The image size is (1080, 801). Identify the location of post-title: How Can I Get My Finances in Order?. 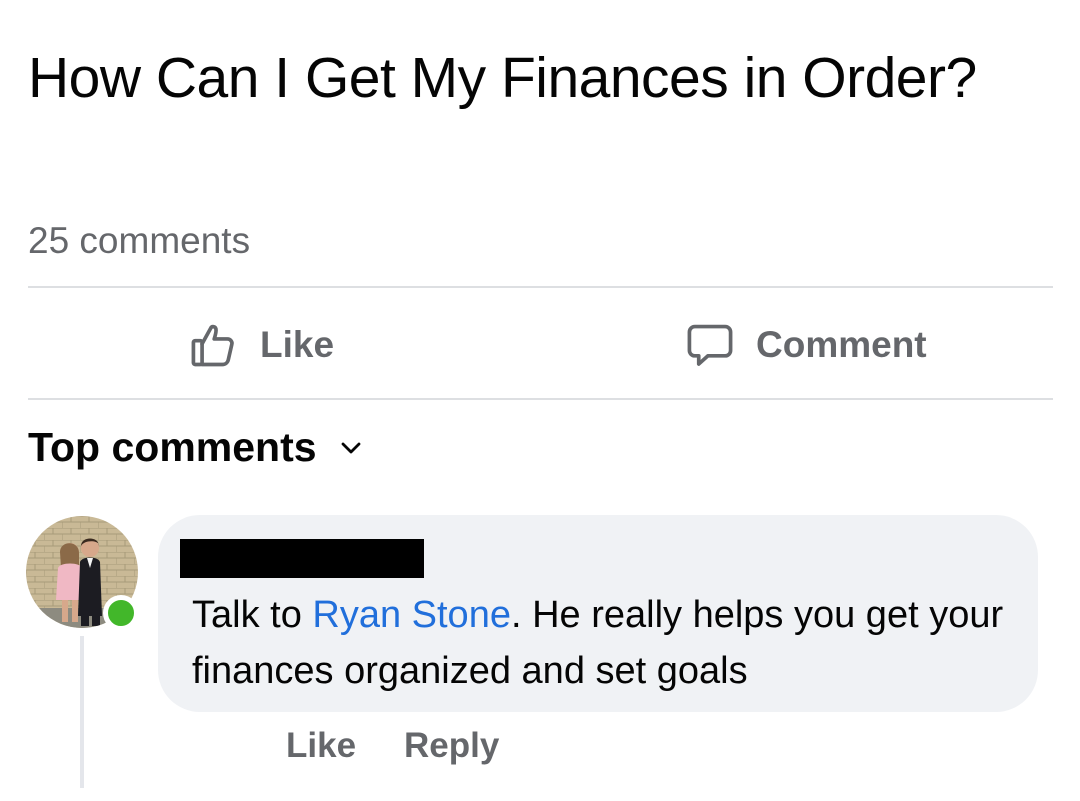
(502, 78).